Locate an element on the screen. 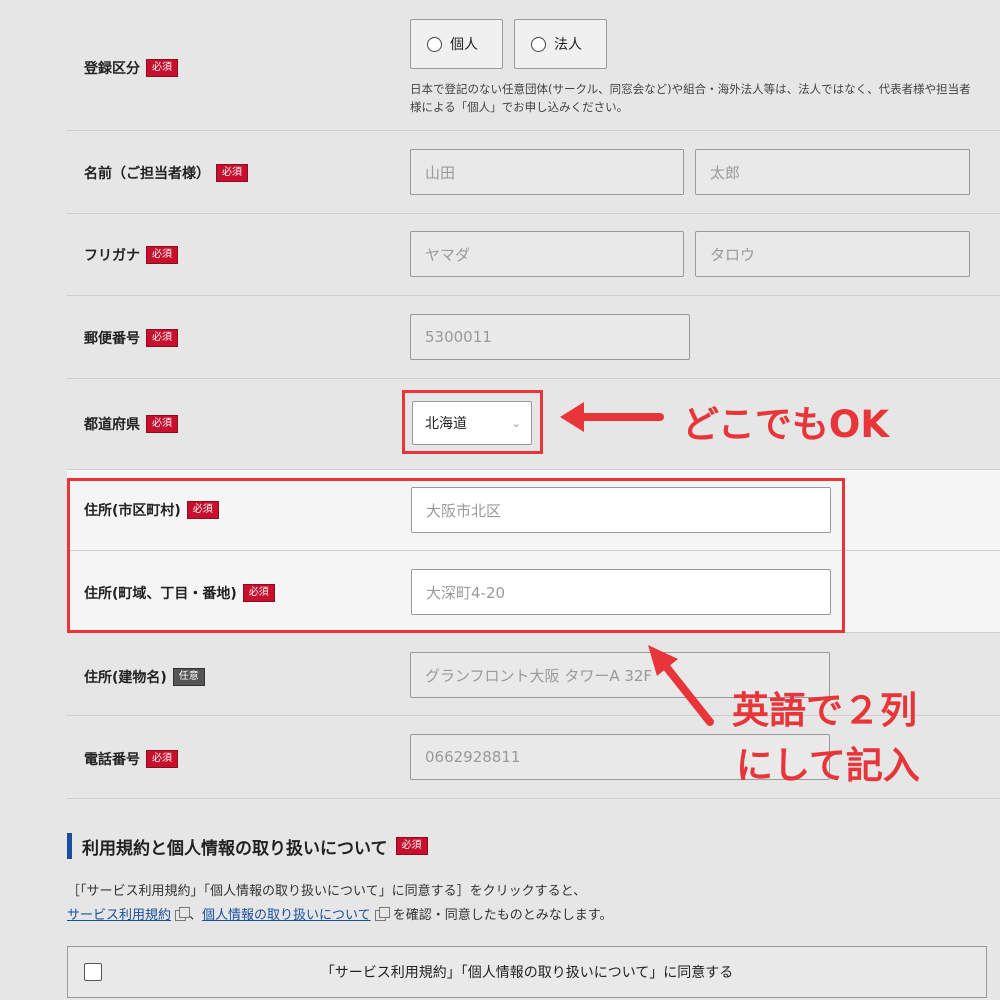 This screenshot has width=1000, height=1000. address-annotation-line2: にして記入 is located at coordinates (828, 765).